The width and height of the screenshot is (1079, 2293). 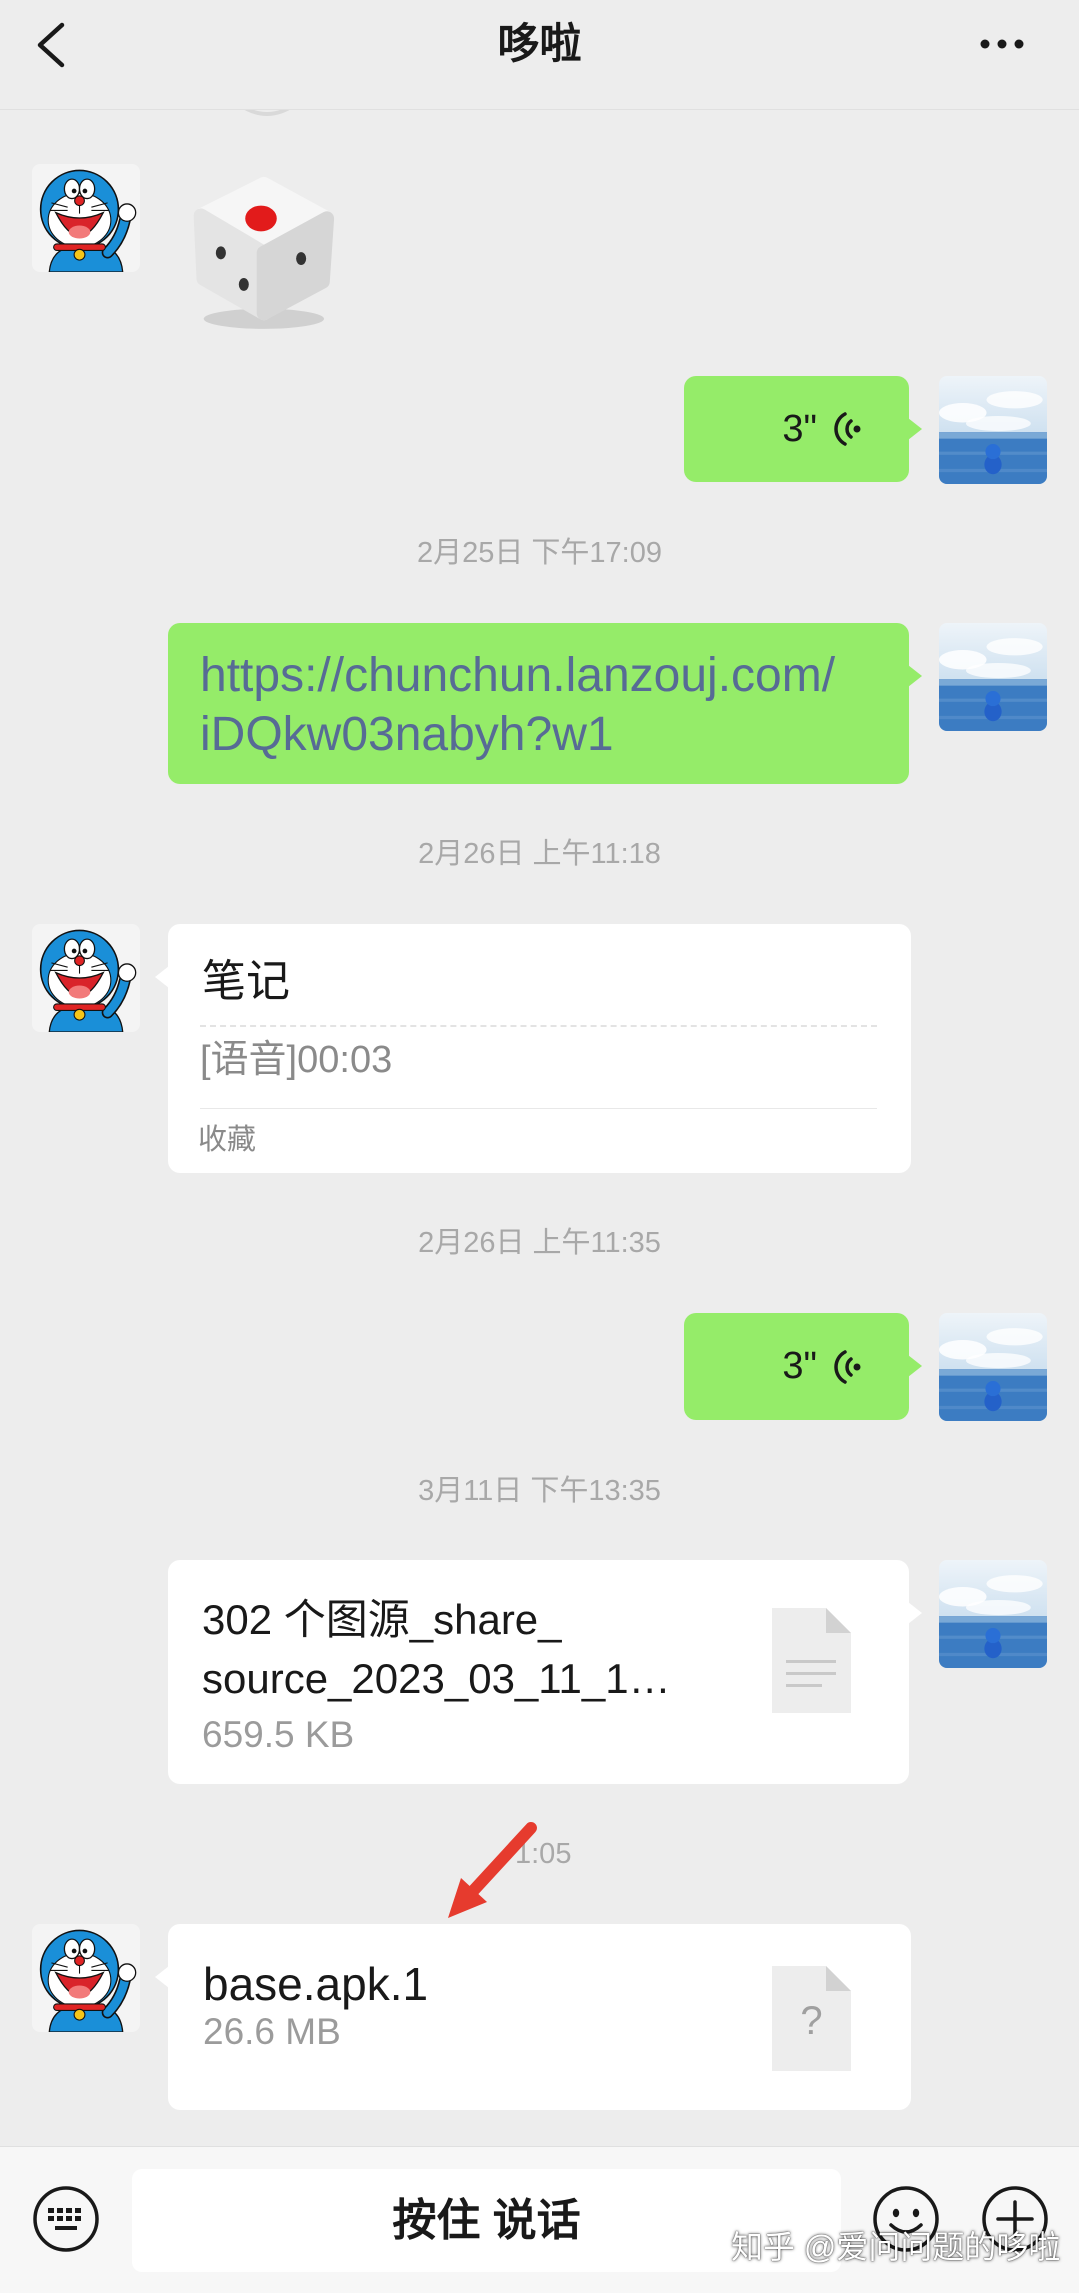 What do you see at coordinates (896, 2247) in the screenshot?
I see `watermark-text: 知乎 @爱问问题的哆啦` at bounding box center [896, 2247].